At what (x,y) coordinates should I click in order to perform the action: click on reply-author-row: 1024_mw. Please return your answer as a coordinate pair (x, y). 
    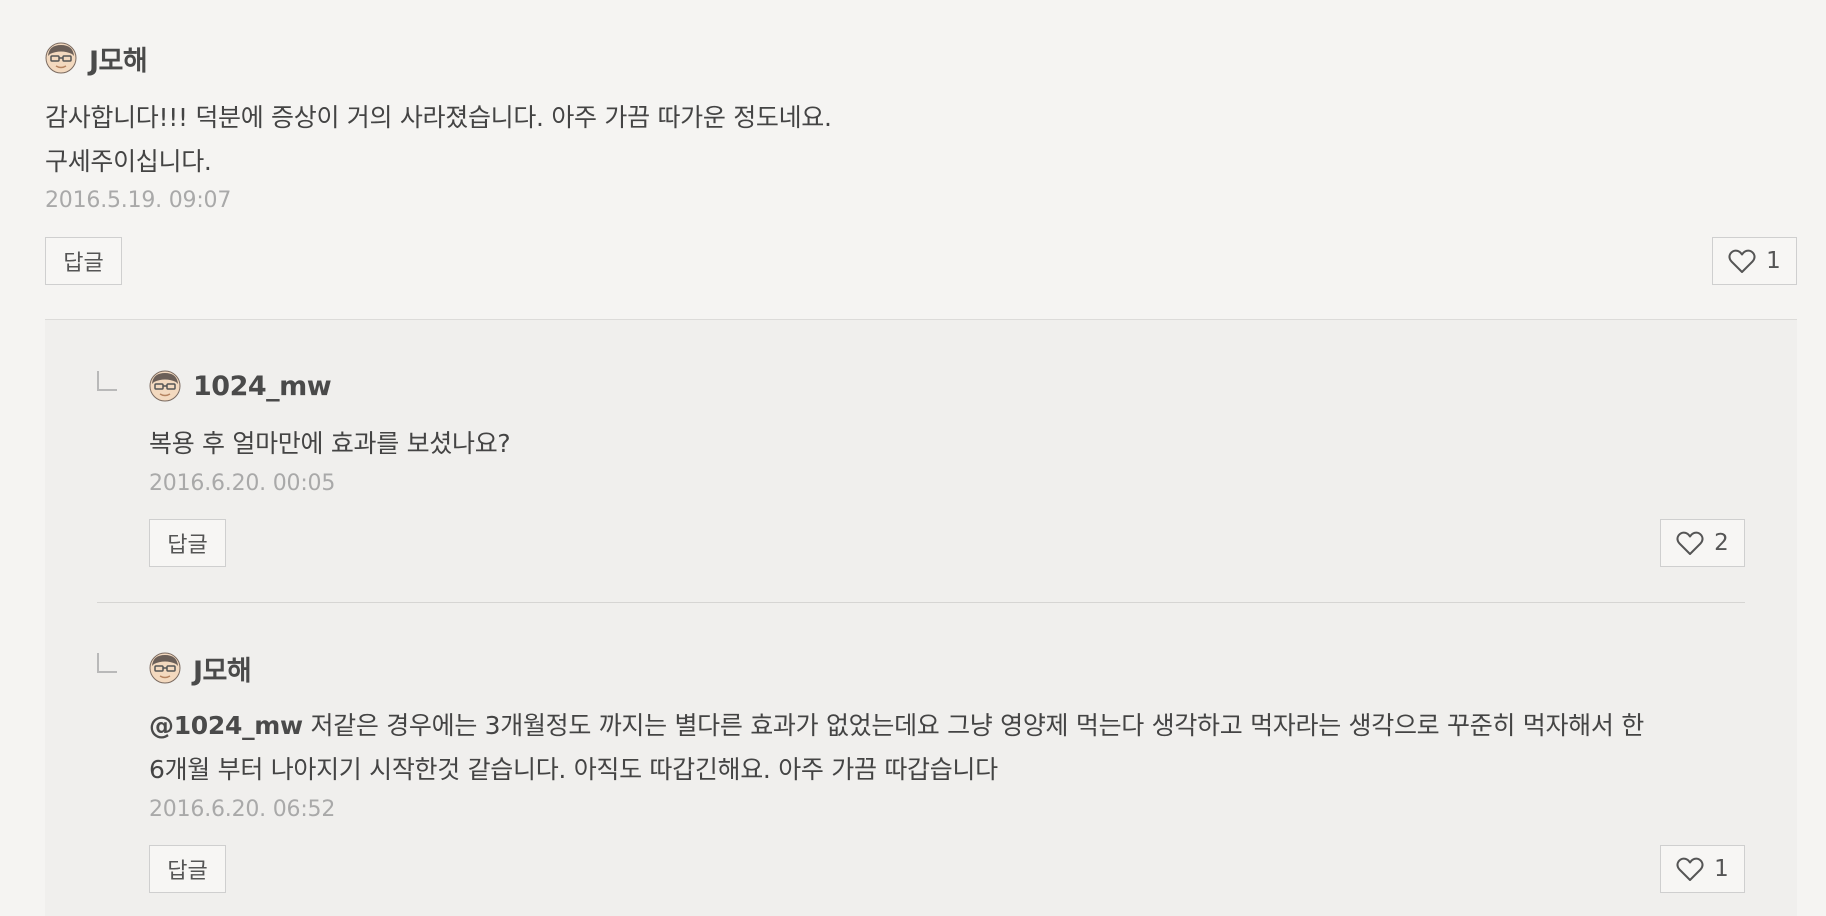
    Looking at the image, I should click on (240, 386).